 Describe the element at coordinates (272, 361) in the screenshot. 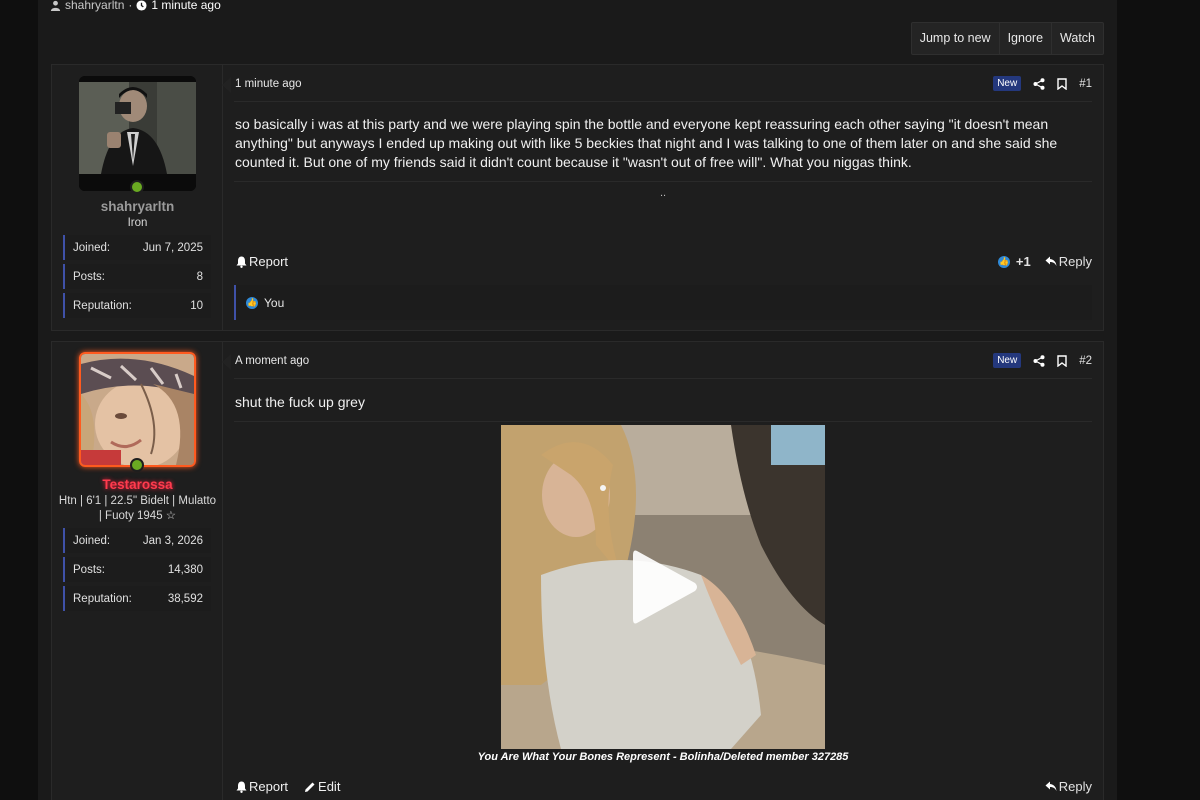

I see `post-time: A moment ago` at that location.